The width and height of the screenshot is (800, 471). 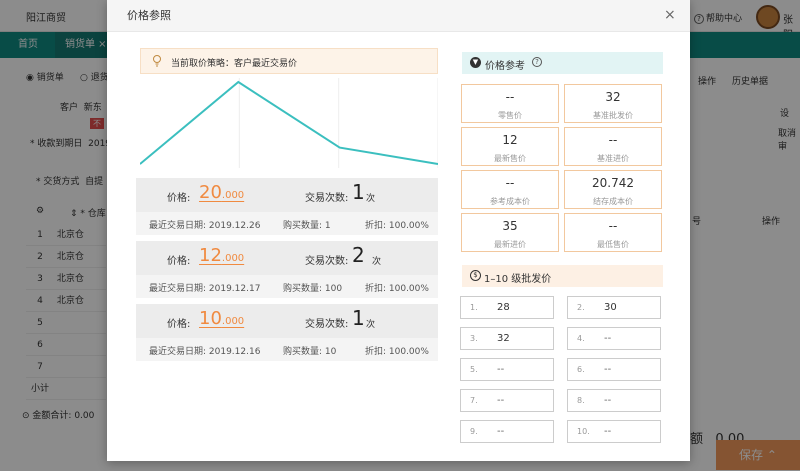 I want to click on ref-cell-stock-cost: 20.742 结存成本价, so click(x=613, y=189).